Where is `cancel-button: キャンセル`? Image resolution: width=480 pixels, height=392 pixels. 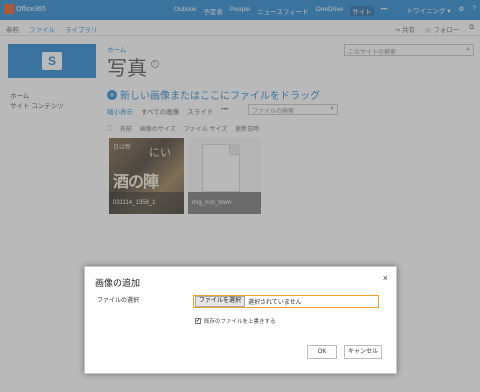 cancel-button: キャンセル is located at coordinates (363, 352).